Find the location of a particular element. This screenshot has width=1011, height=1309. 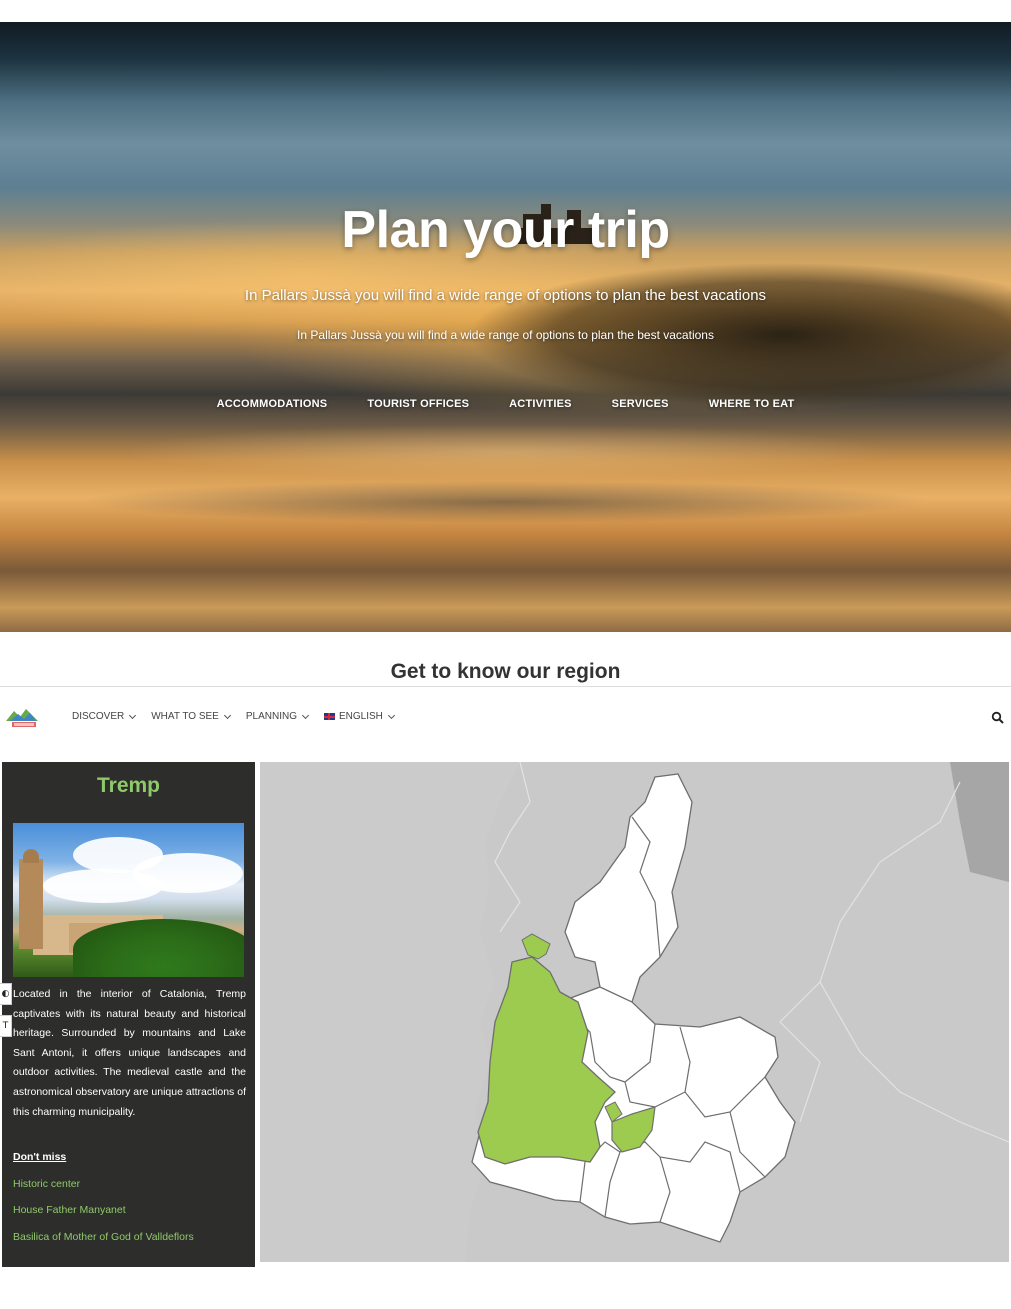

dont-miss-heading: Don't miss is located at coordinates (40, 1157).